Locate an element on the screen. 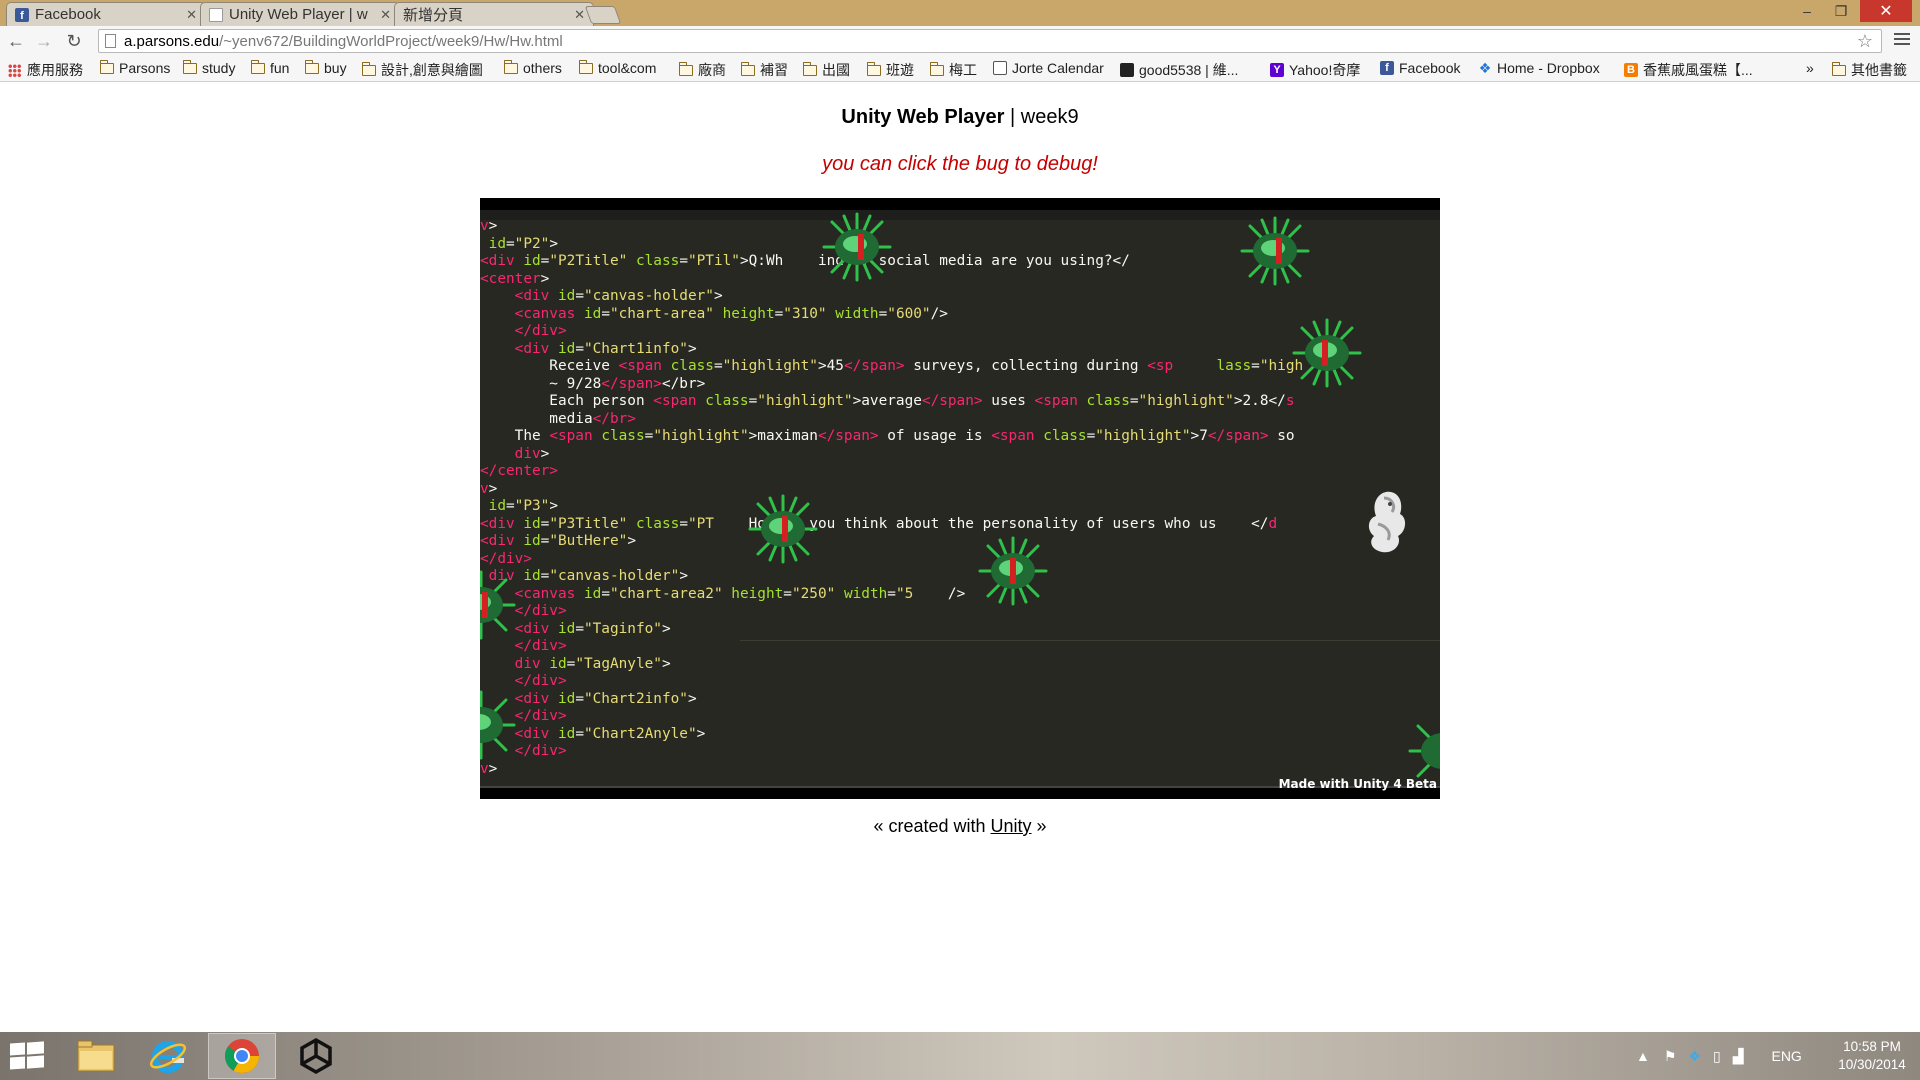  bookmark-folder-study: study is located at coordinates (208, 67).